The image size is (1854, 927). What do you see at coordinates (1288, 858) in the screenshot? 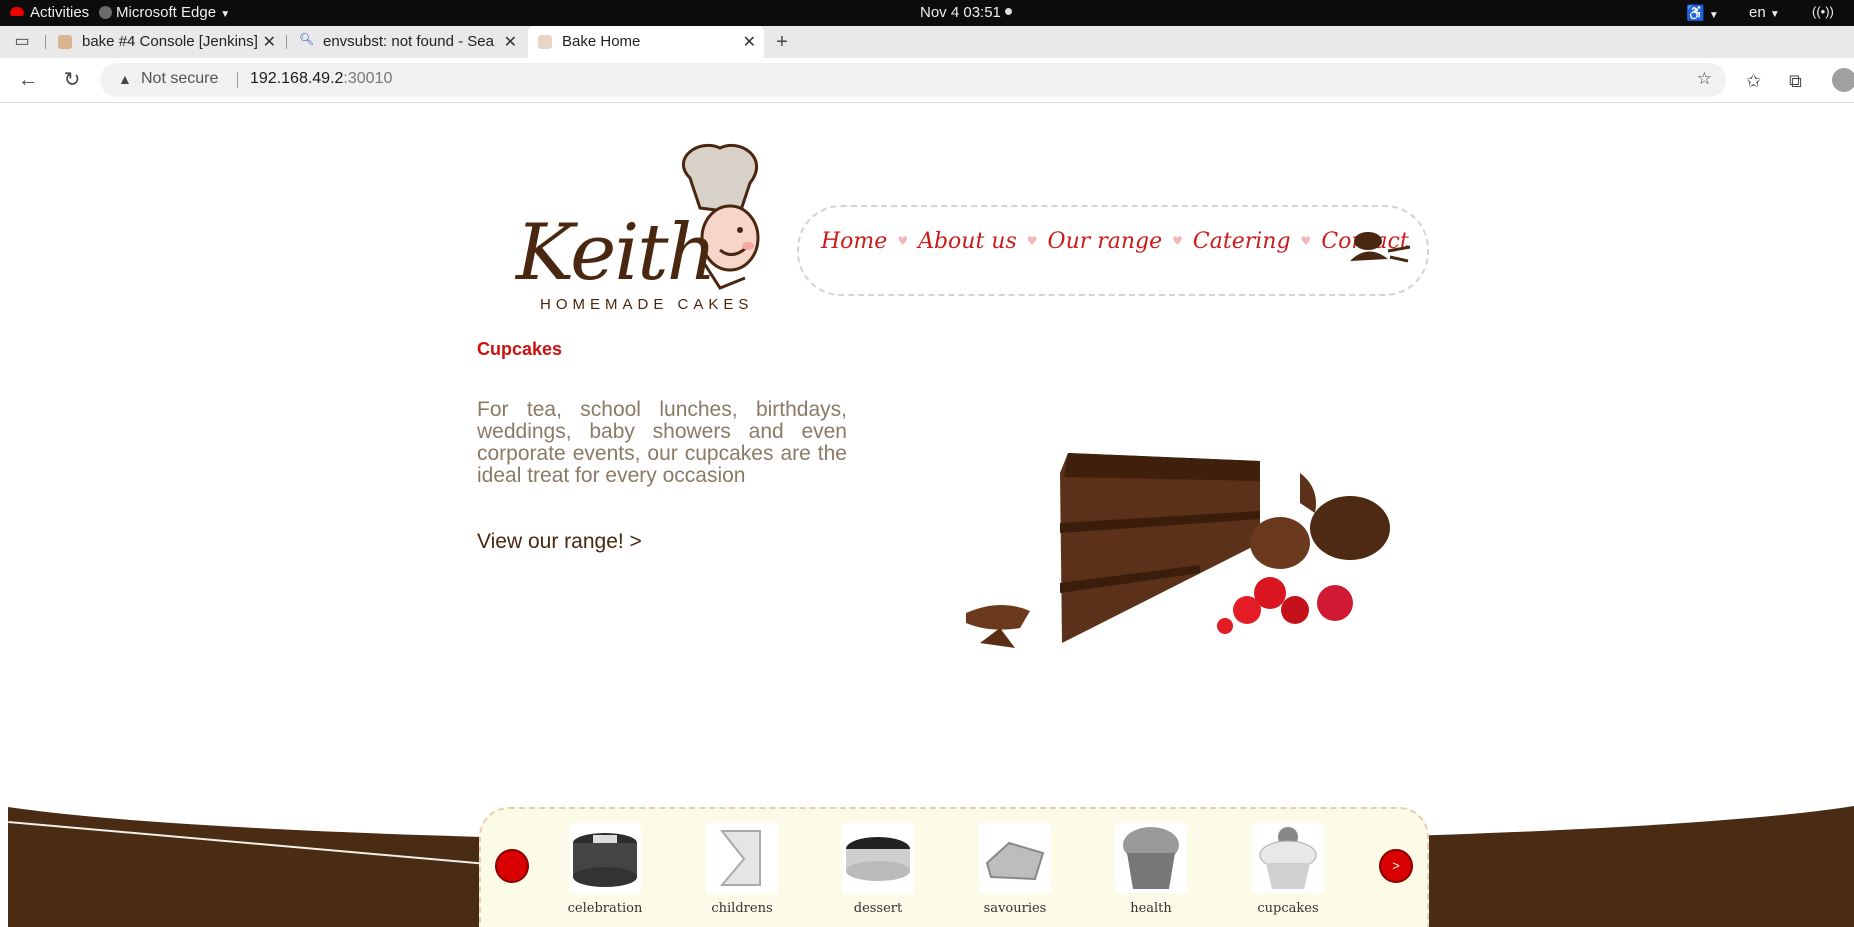
I see `cupcake-icon` at bounding box center [1288, 858].